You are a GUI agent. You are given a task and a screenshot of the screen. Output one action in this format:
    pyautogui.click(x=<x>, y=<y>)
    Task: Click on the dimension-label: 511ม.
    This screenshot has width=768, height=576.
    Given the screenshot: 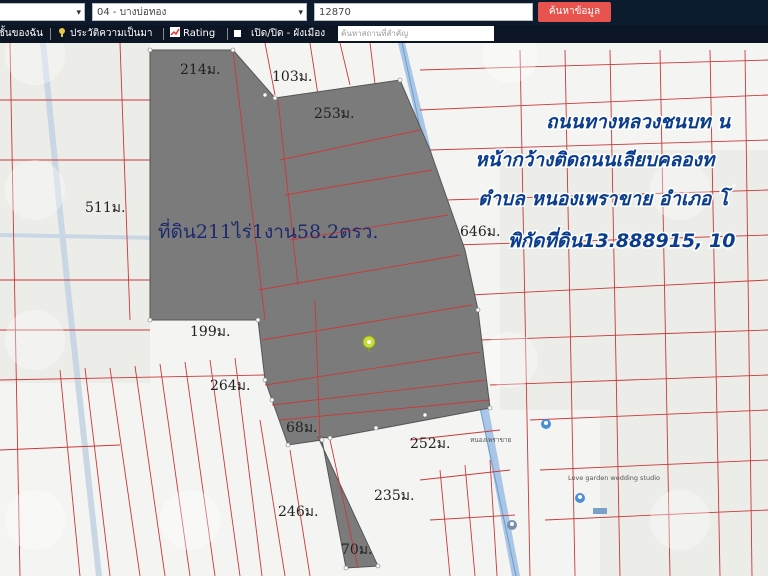 What is the action you would take?
    pyautogui.click(x=105, y=208)
    